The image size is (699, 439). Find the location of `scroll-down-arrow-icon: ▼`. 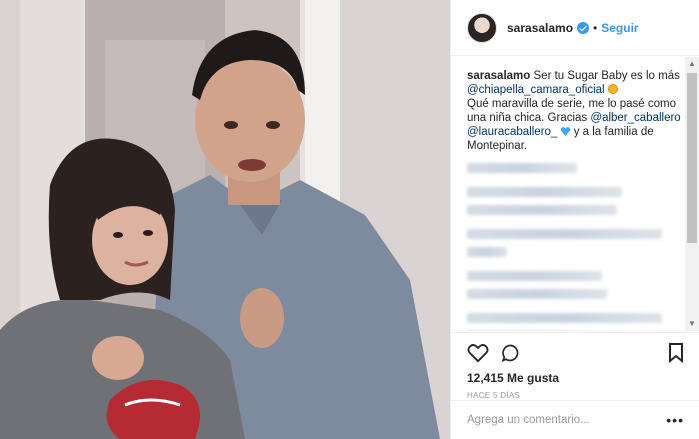

scroll-down-arrow-icon: ▼ is located at coordinates (692, 324).